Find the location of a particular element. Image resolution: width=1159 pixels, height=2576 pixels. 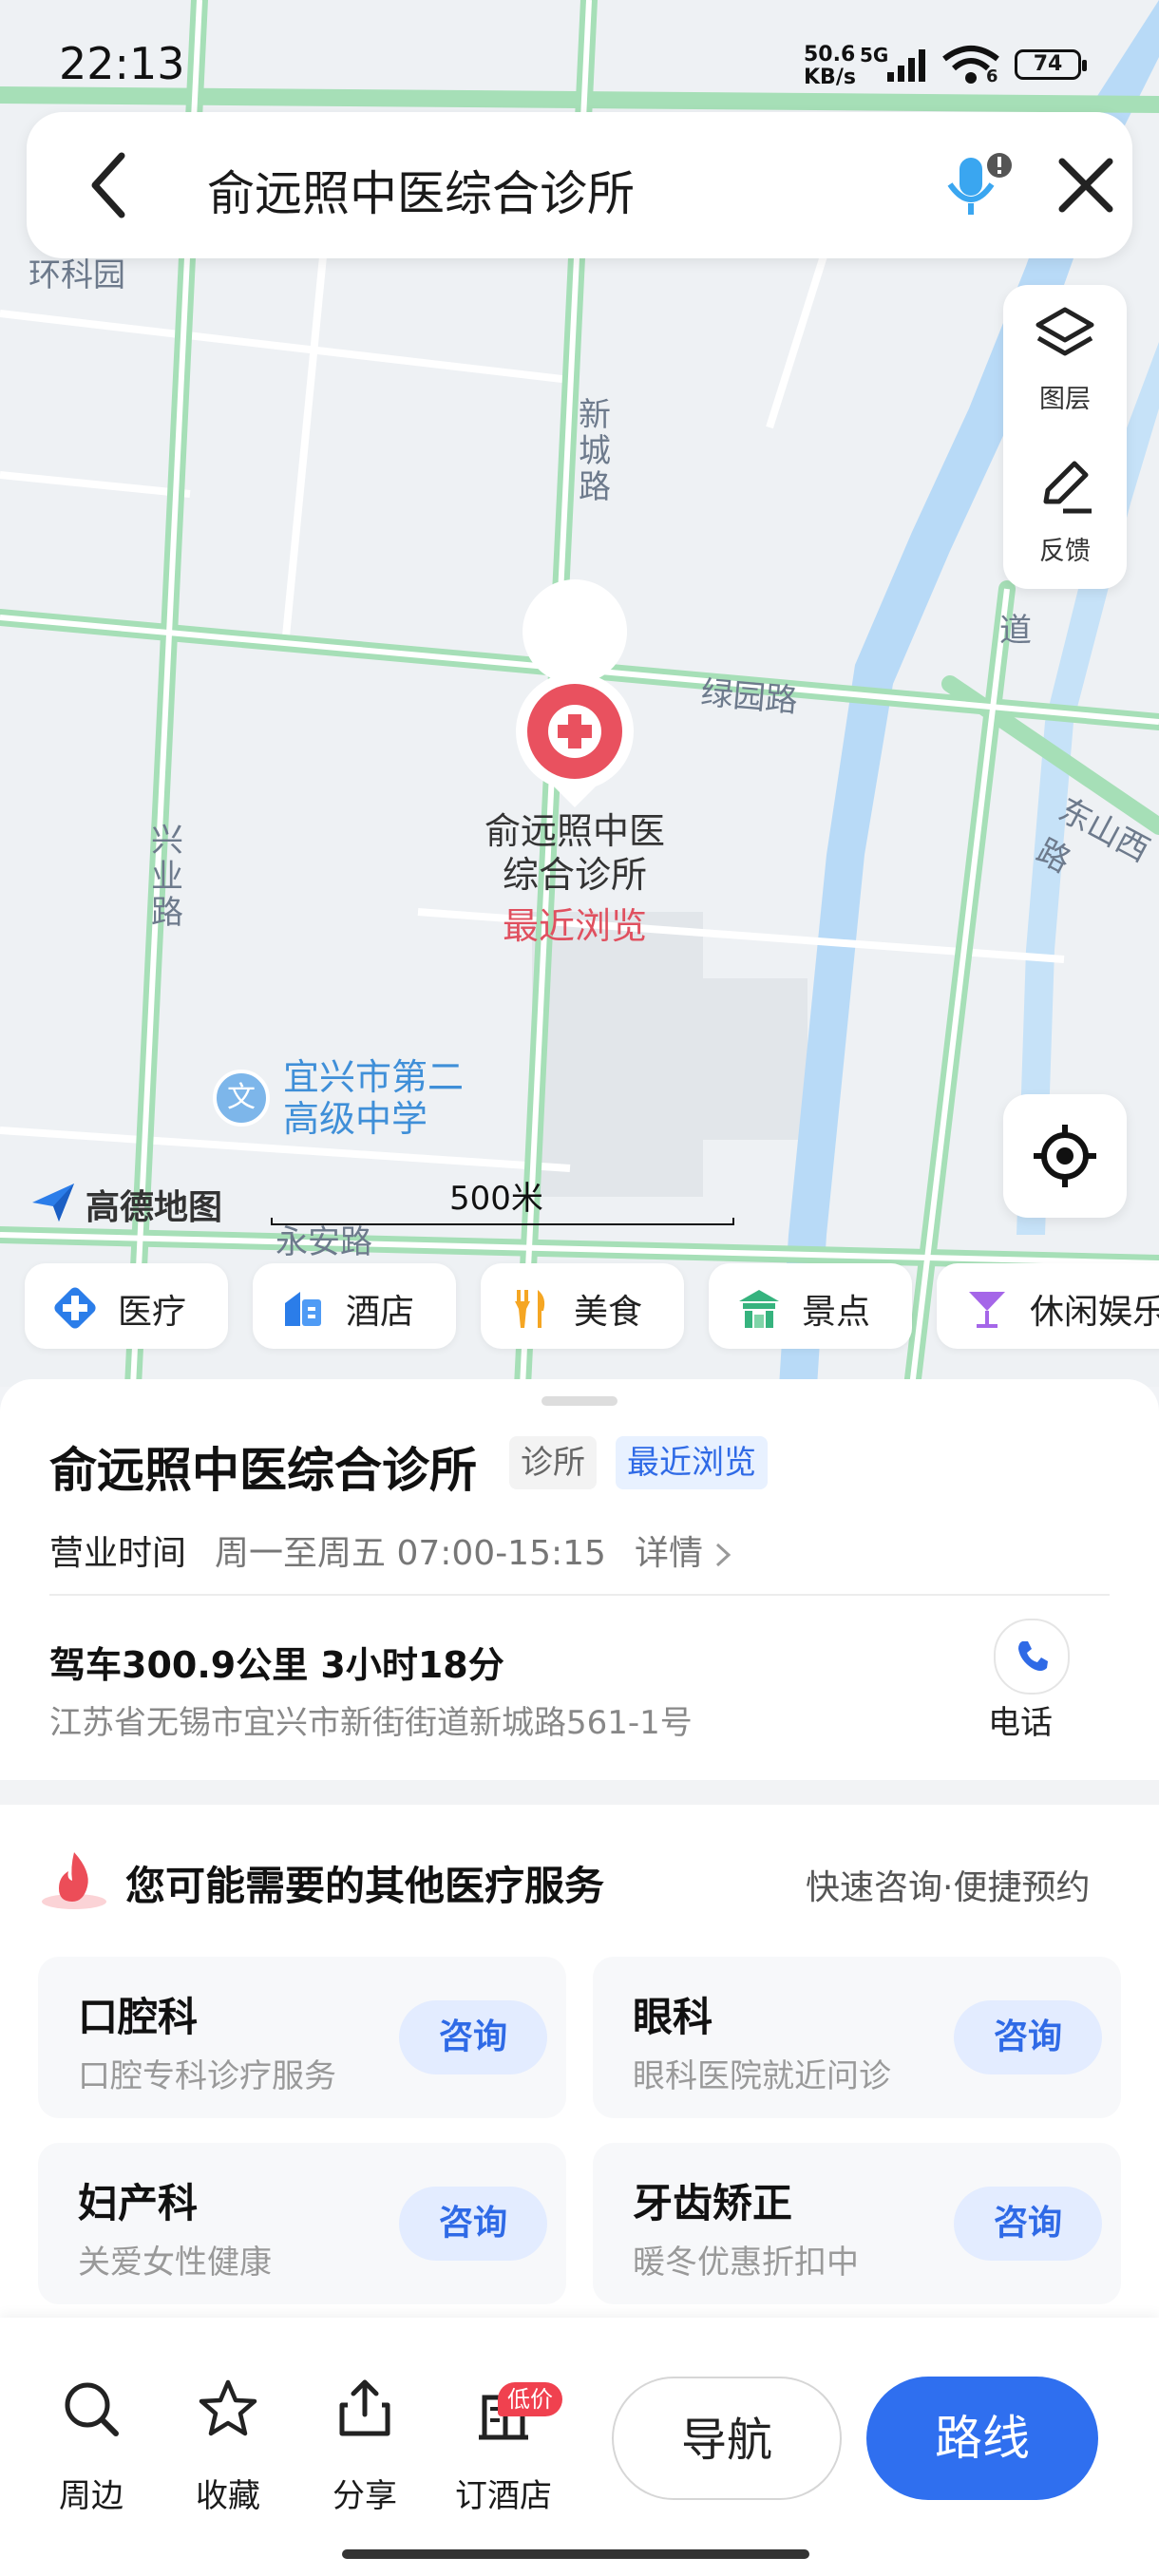

poi-label: 俞远照中医 综合诊所 is located at coordinates (575, 853).